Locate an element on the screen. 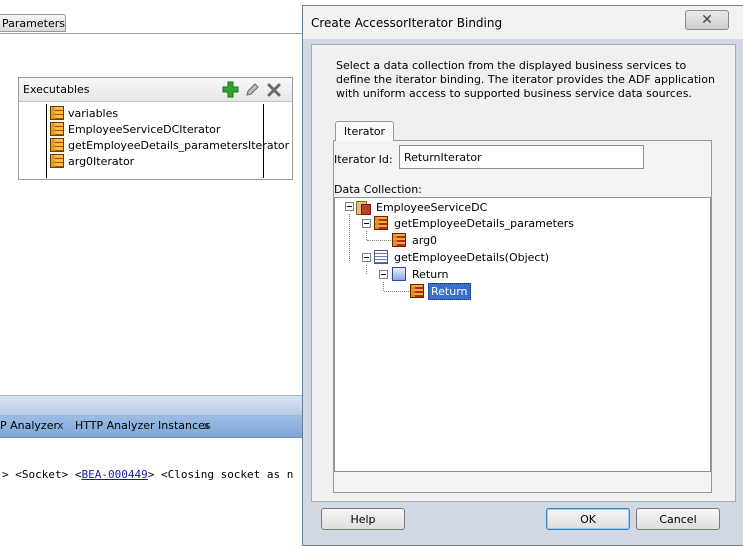 The height and width of the screenshot is (546, 743). data-control-icon is located at coordinates (363, 207).